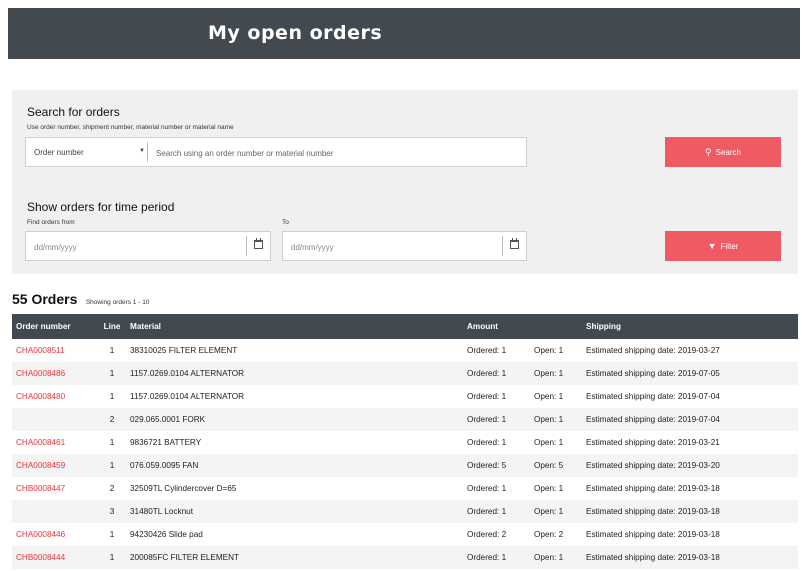 This screenshot has width=802, height=571. What do you see at coordinates (40, 465) in the screenshot?
I see `order-link: CHA0008459` at bounding box center [40, 465].